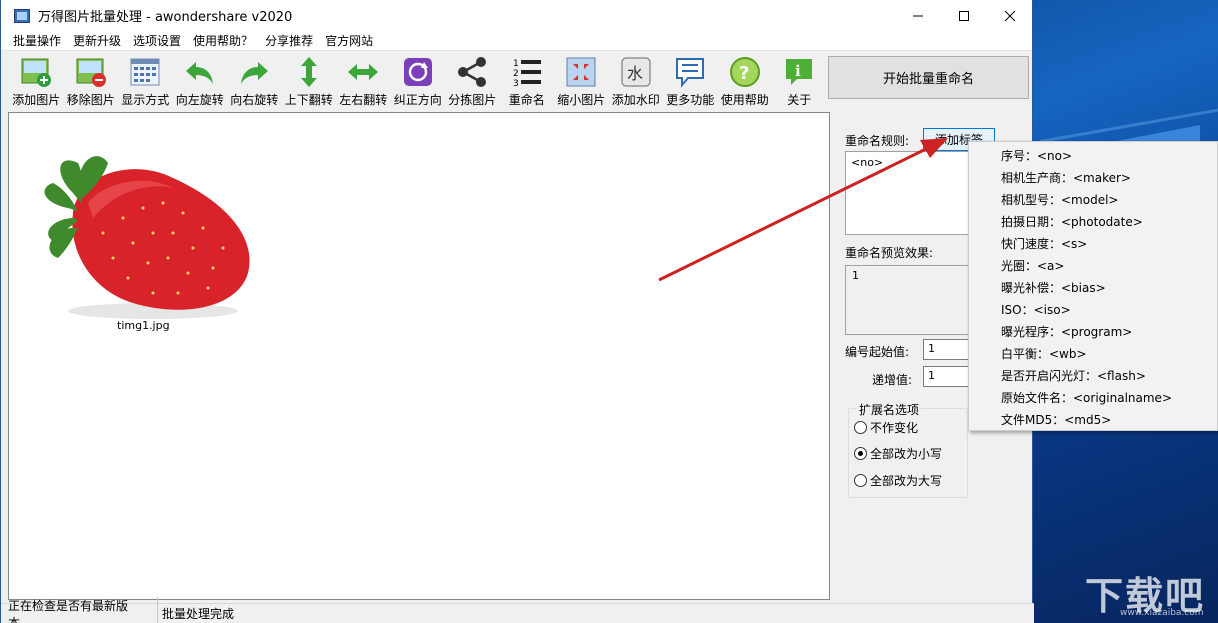  I want to click on rename-preview-box: 1, so click(907, 300).